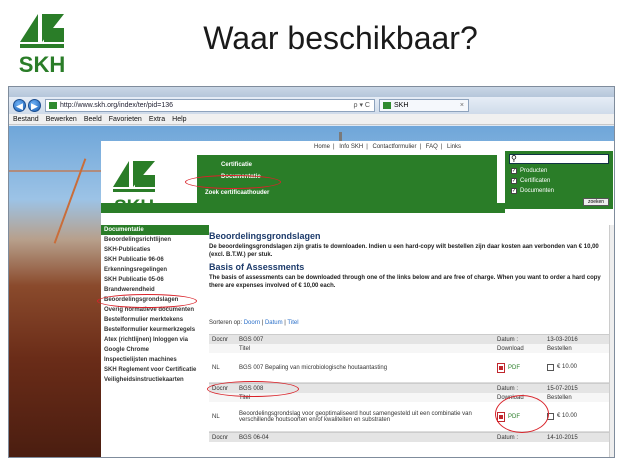  I want to click on sidebar-item-erkenningsregelingen: Erkenningsregelingen, so click(157, 270).